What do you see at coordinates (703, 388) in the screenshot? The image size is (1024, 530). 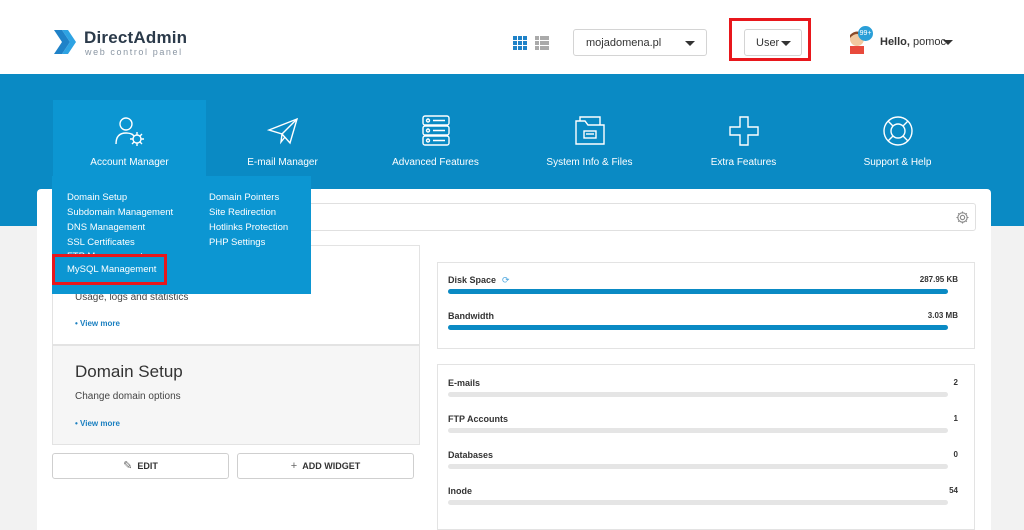 I see `stat-emails: E-mails 2` at bounding box center [703, 388].